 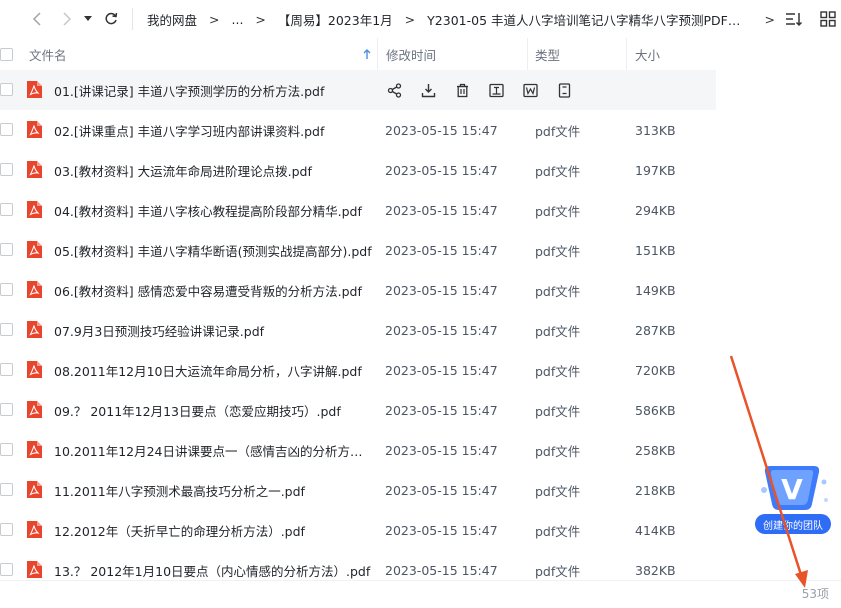 I want to click on file-name: 04.[教材资料] 丰道八字核心教程提高阶段部分精华.pdf, so click(x=213, y=210).